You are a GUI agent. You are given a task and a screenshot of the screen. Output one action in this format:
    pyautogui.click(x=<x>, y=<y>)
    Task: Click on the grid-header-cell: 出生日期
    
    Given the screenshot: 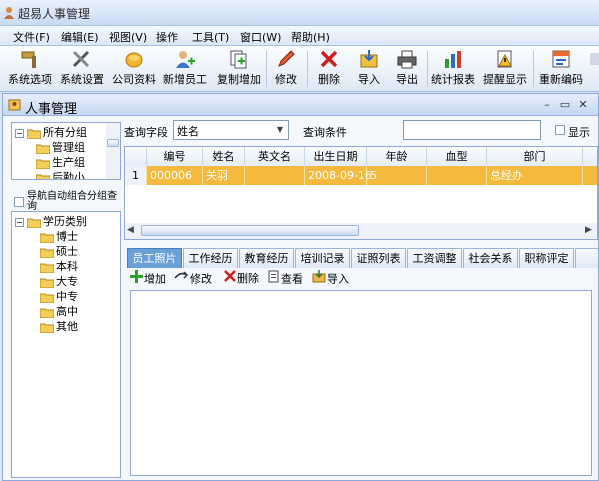 What is the action you would take?
    pyautogui.click(x=336, y=156)
    